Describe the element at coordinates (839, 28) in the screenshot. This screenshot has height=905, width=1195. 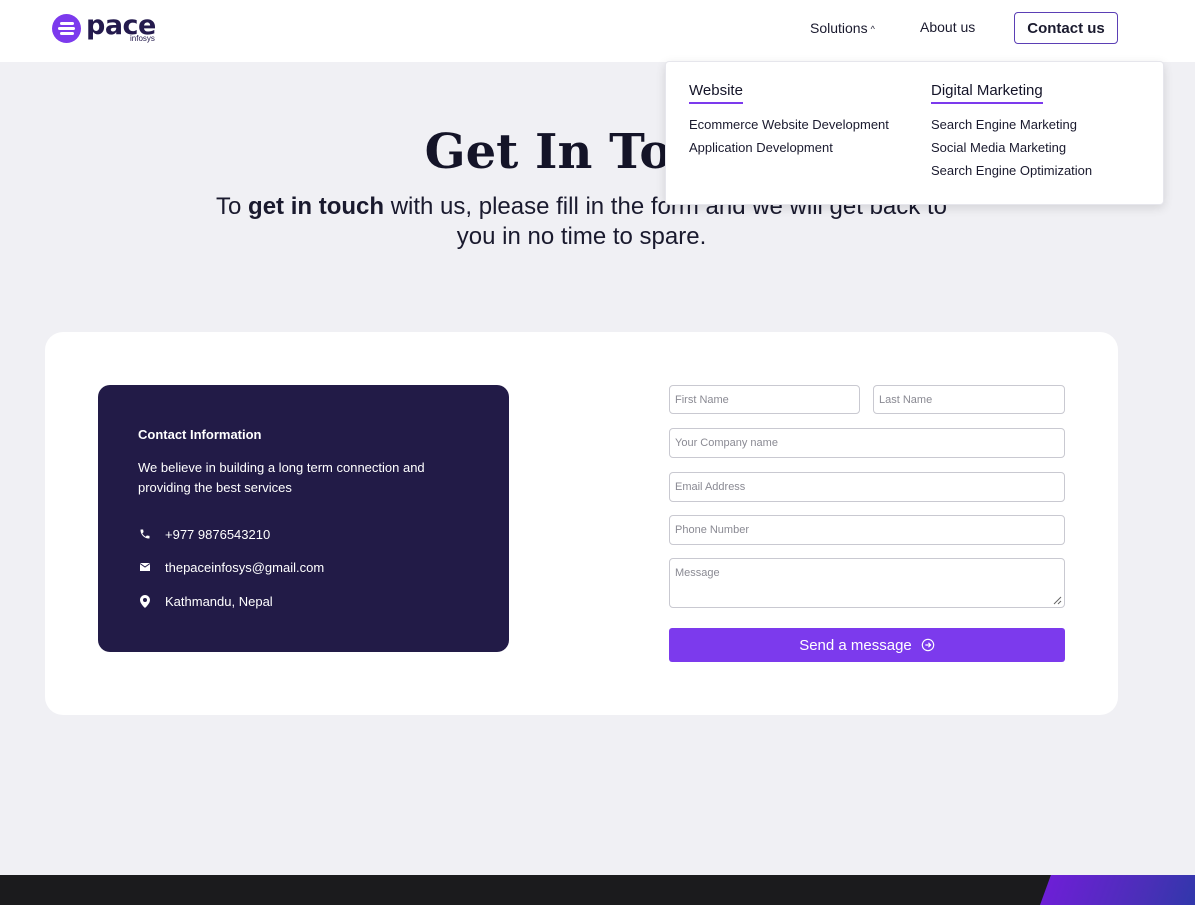
I see `nav-solutions-label: Solutions` at that location.